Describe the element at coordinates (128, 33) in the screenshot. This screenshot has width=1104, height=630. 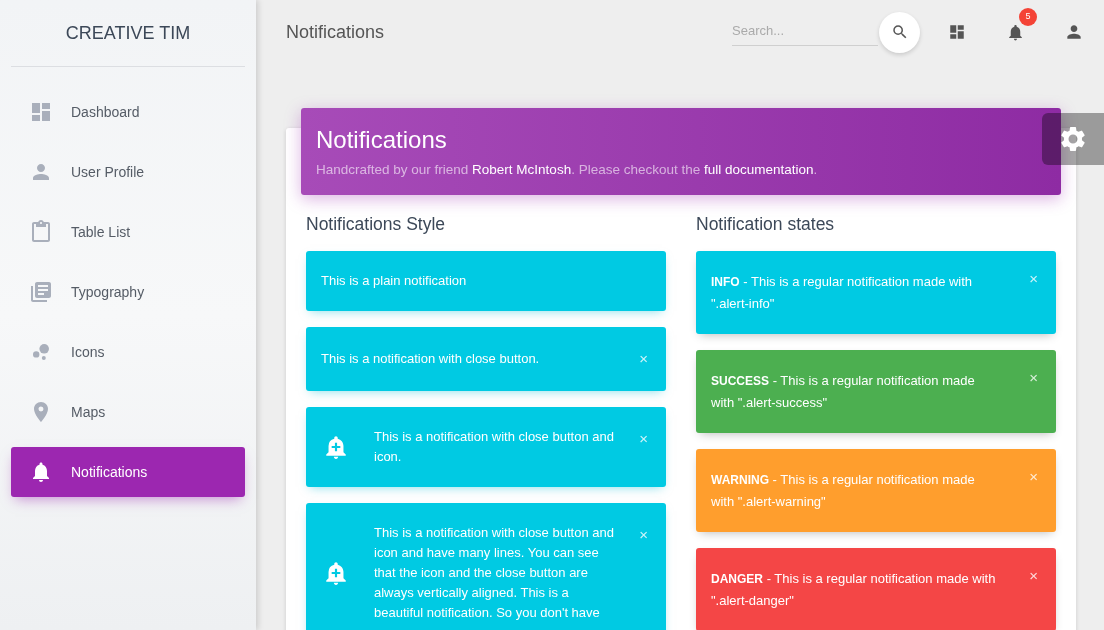
I see `brand-logo: CREATIVE TIM` at that location.